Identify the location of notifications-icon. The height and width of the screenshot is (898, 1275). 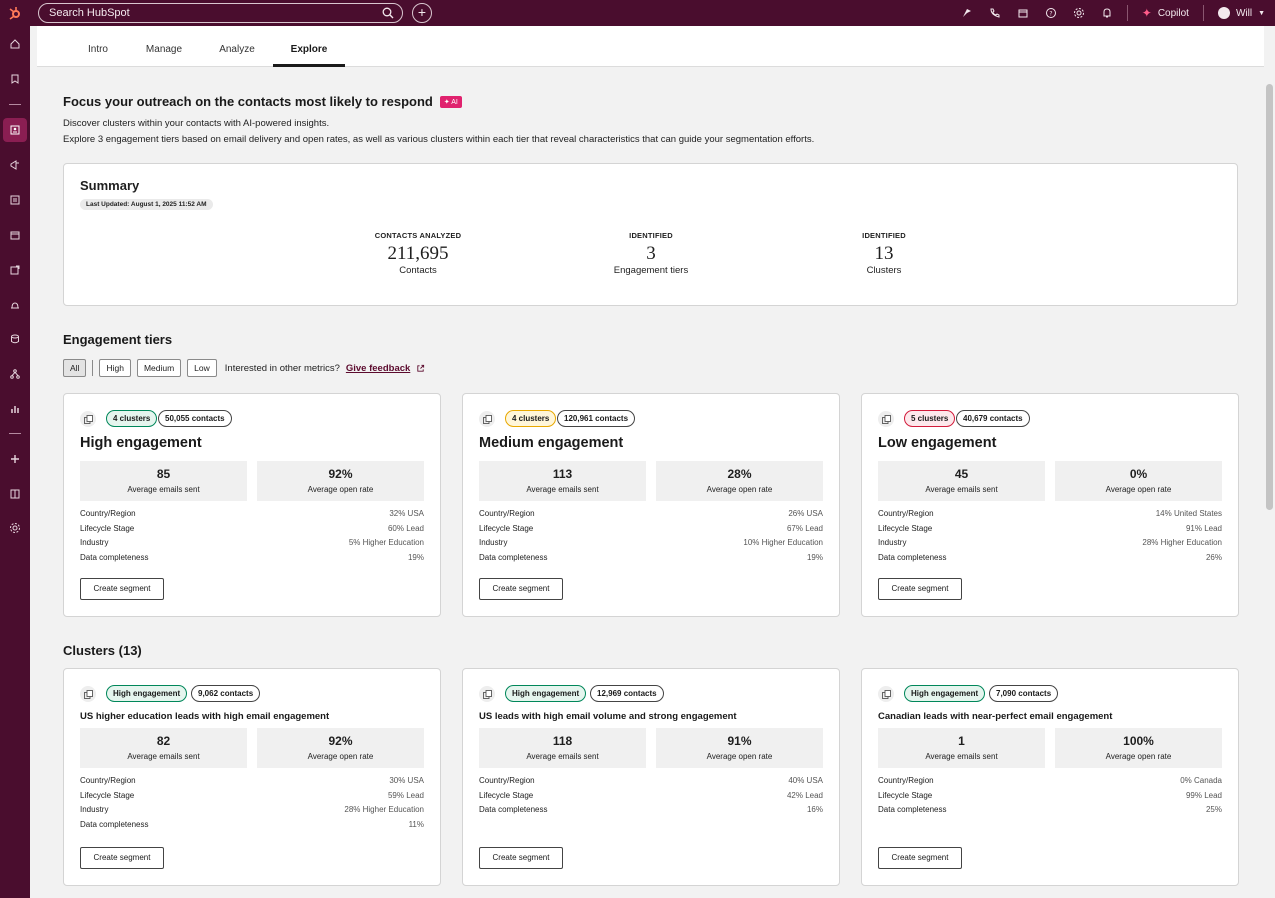
(1107, 13).